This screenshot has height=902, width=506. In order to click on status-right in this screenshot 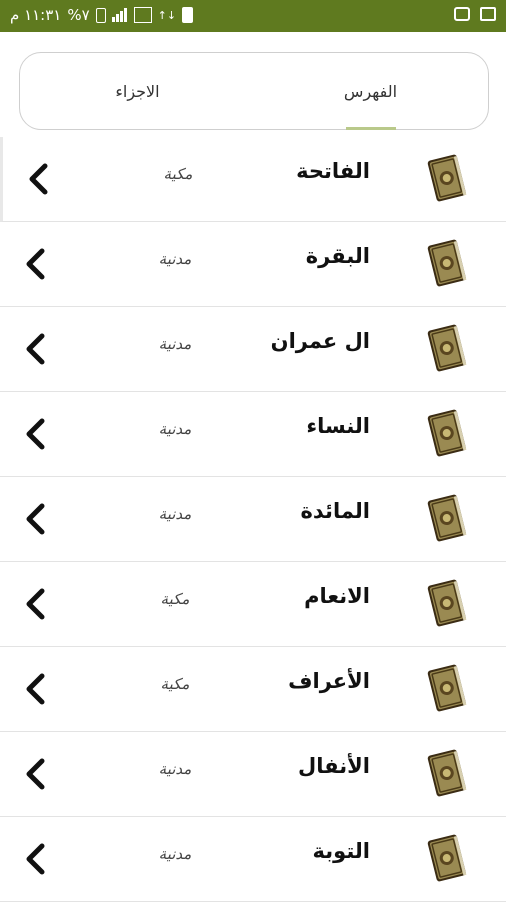, I will do `click(475, 14)`.